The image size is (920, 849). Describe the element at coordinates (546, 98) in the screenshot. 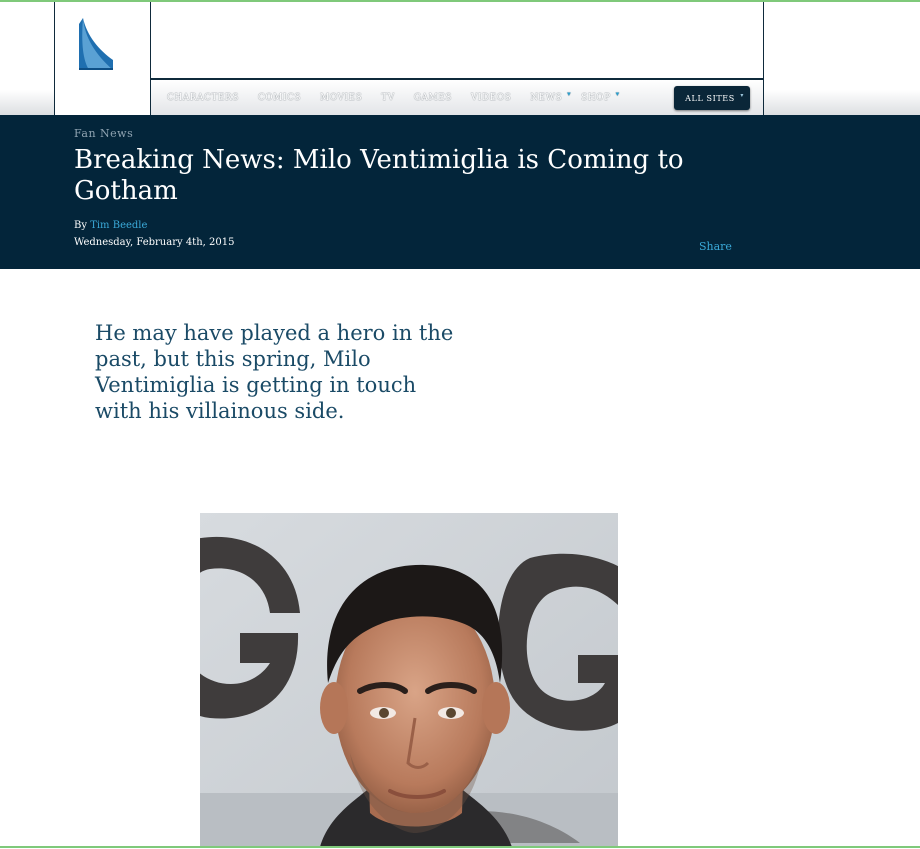

I see `nav-item-label: NEWS` at that location.